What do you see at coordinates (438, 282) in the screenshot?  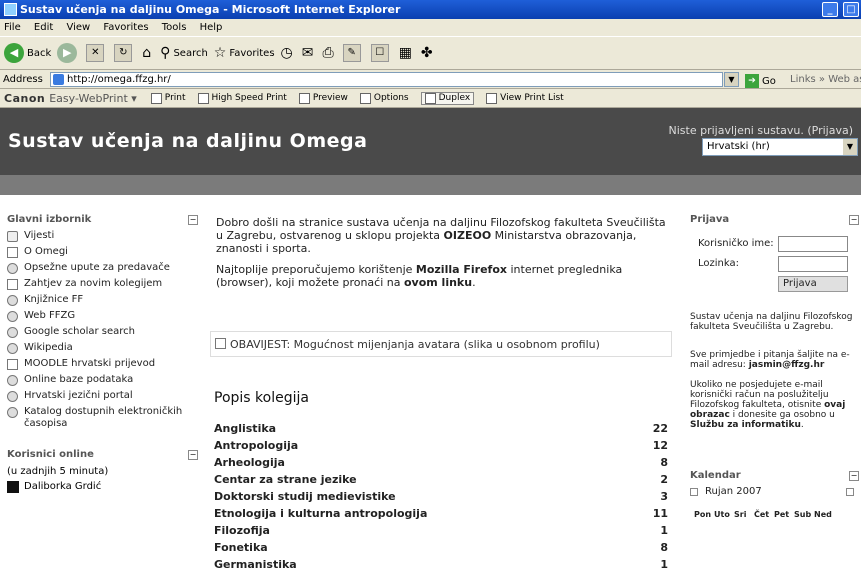 I see `download-link: ovom linku` at bounding box center [438, 282].